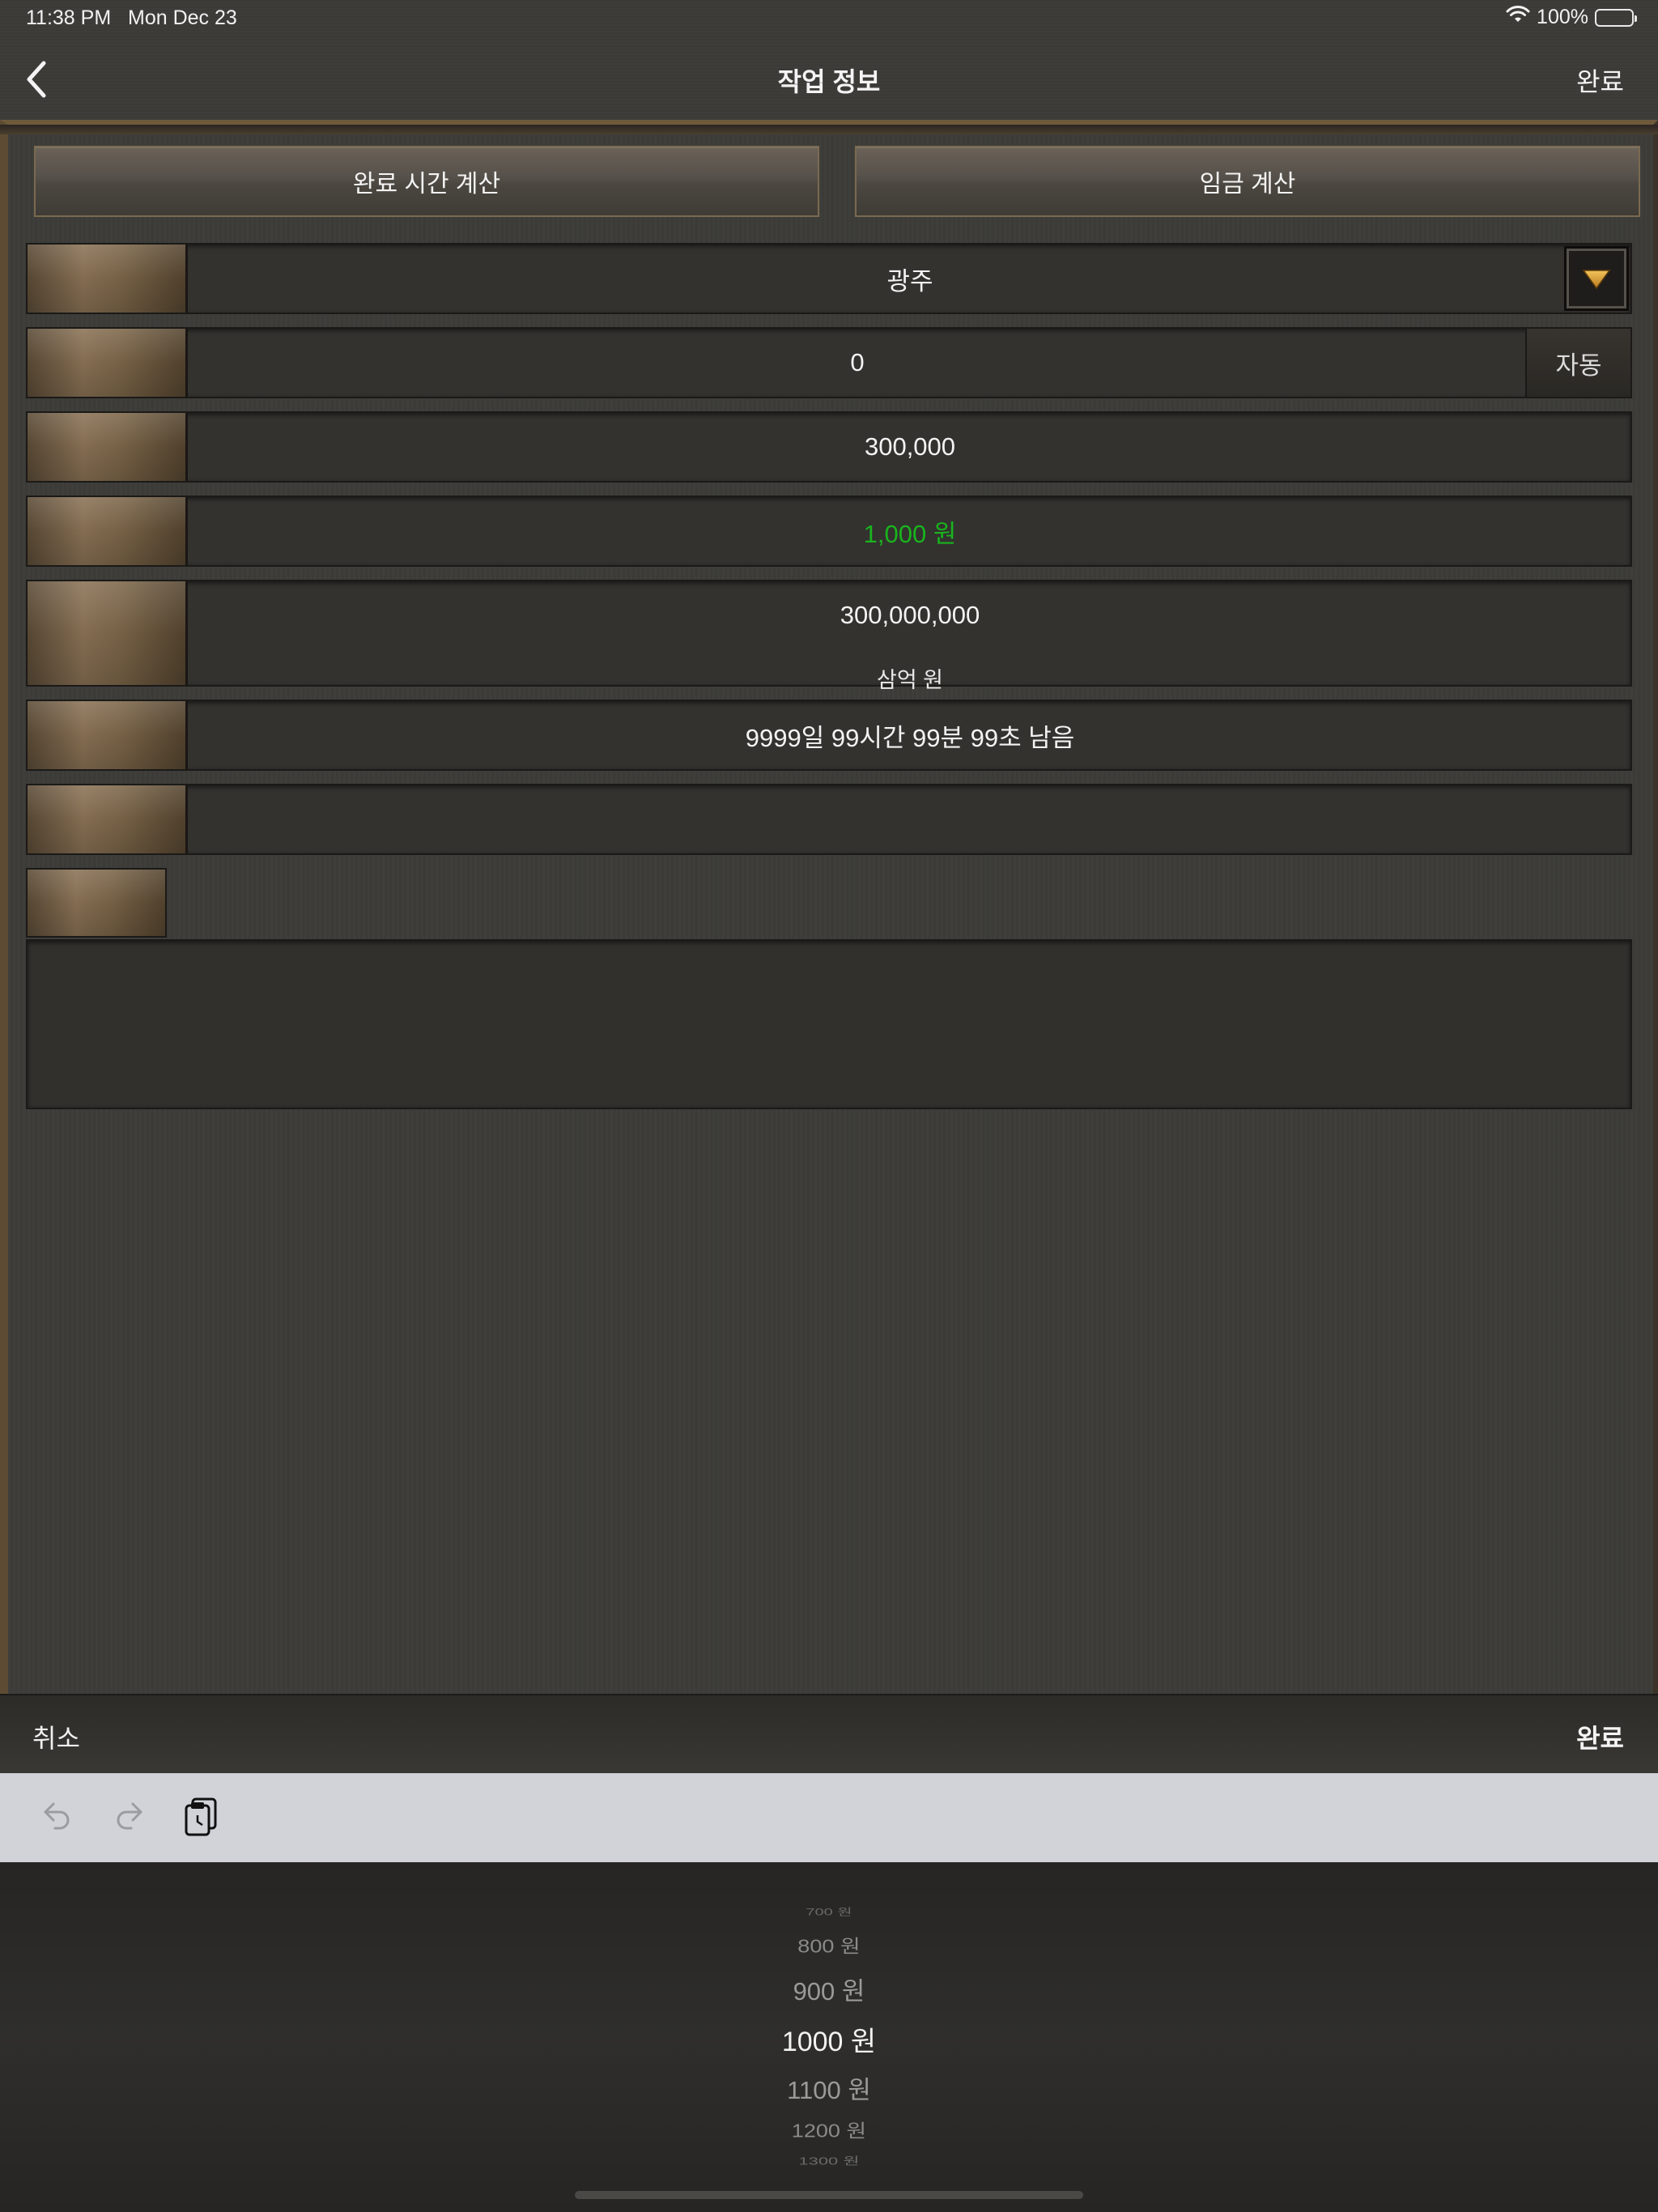 The image size is (1658, 2212). Describe the element at coordinates (96, 903) in the screenshot. I see `memo-label-tile` at that location.